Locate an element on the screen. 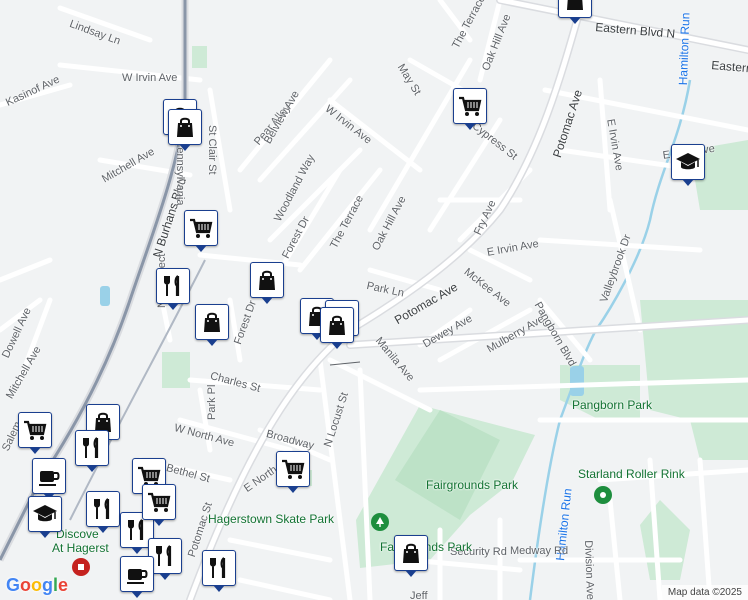  map-attribution: Map data ©2025 is located at coordinates (704, 592).